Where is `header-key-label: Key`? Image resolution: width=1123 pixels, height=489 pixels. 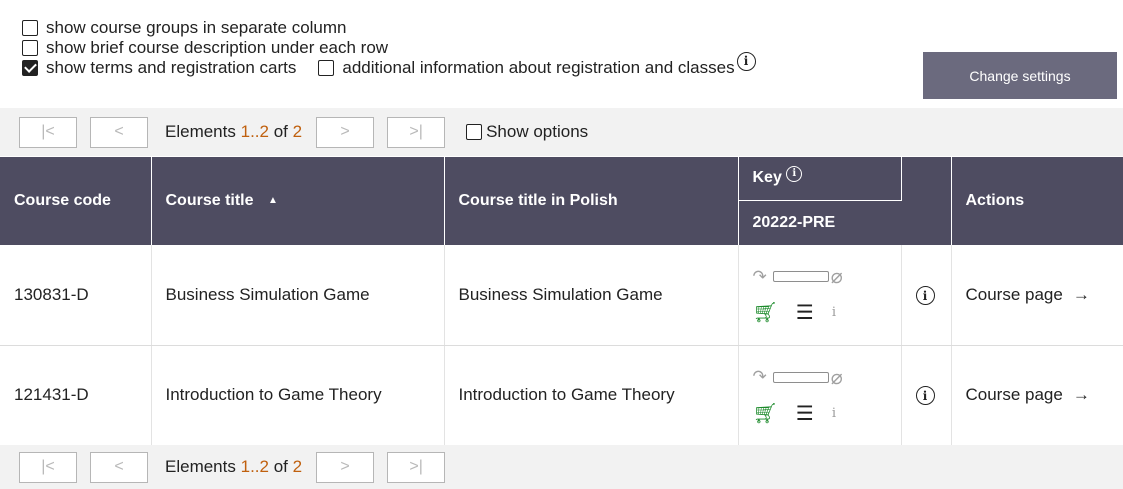
header-key-label: Key is located at coordinates (767, 177).